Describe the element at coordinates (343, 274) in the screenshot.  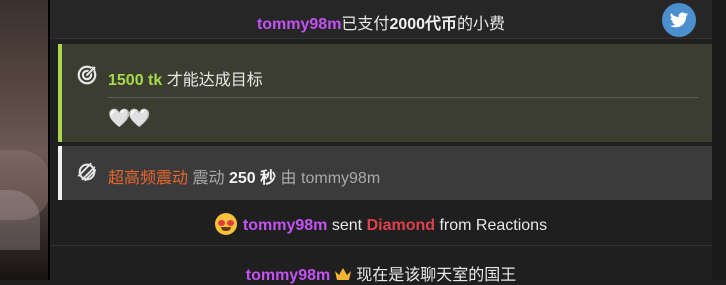
I see `crown-icon` at that location.